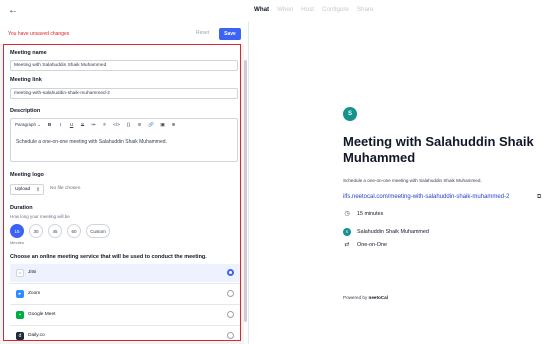 The height and width of the screenshot is (344, 550). I want to click on paragraph-select: Paragraph ⌄, so click(28, 125).